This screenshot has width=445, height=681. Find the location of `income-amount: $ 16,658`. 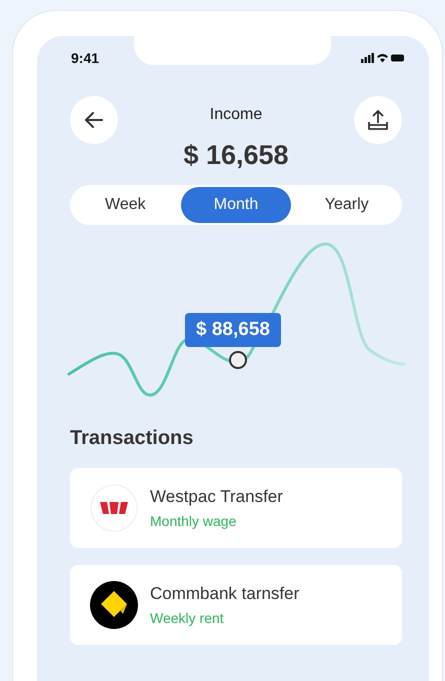

income-amount: $ 16,658 is located at coordinates (236, 155).